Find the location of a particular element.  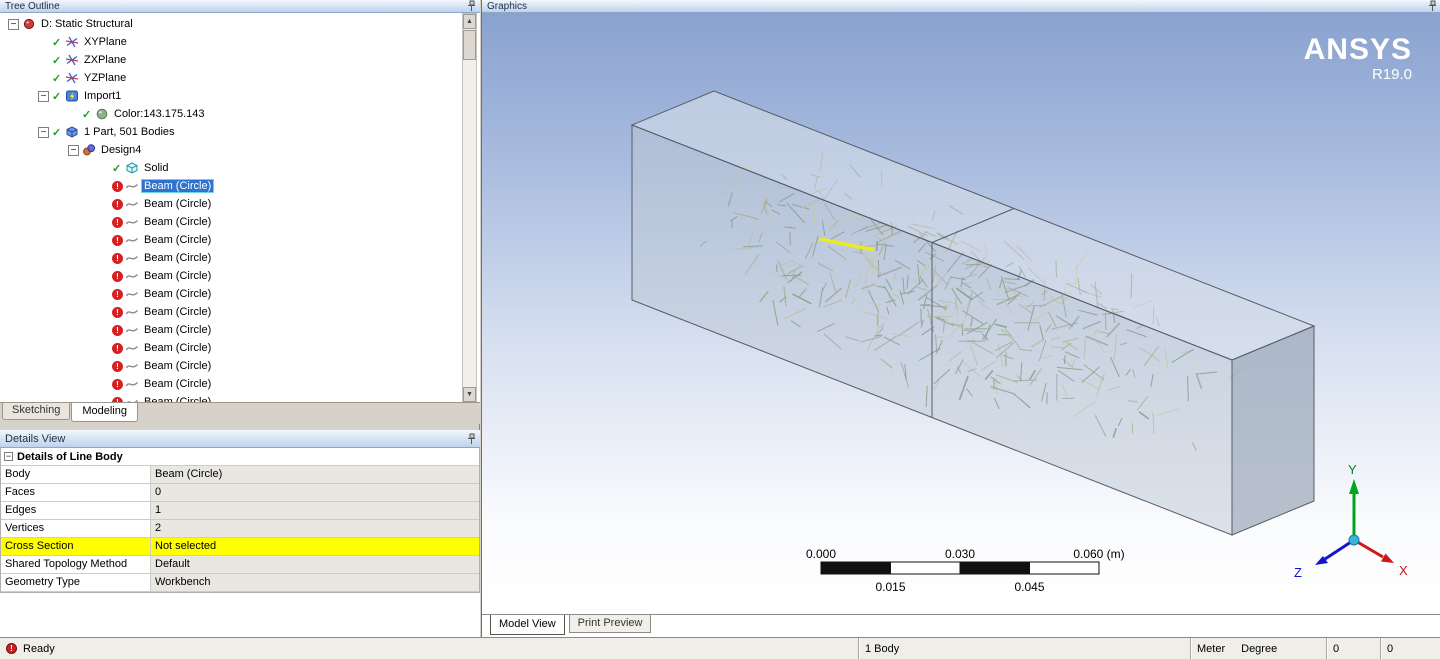

tab-sketching: Sketching is located at coordinates (36, 411).